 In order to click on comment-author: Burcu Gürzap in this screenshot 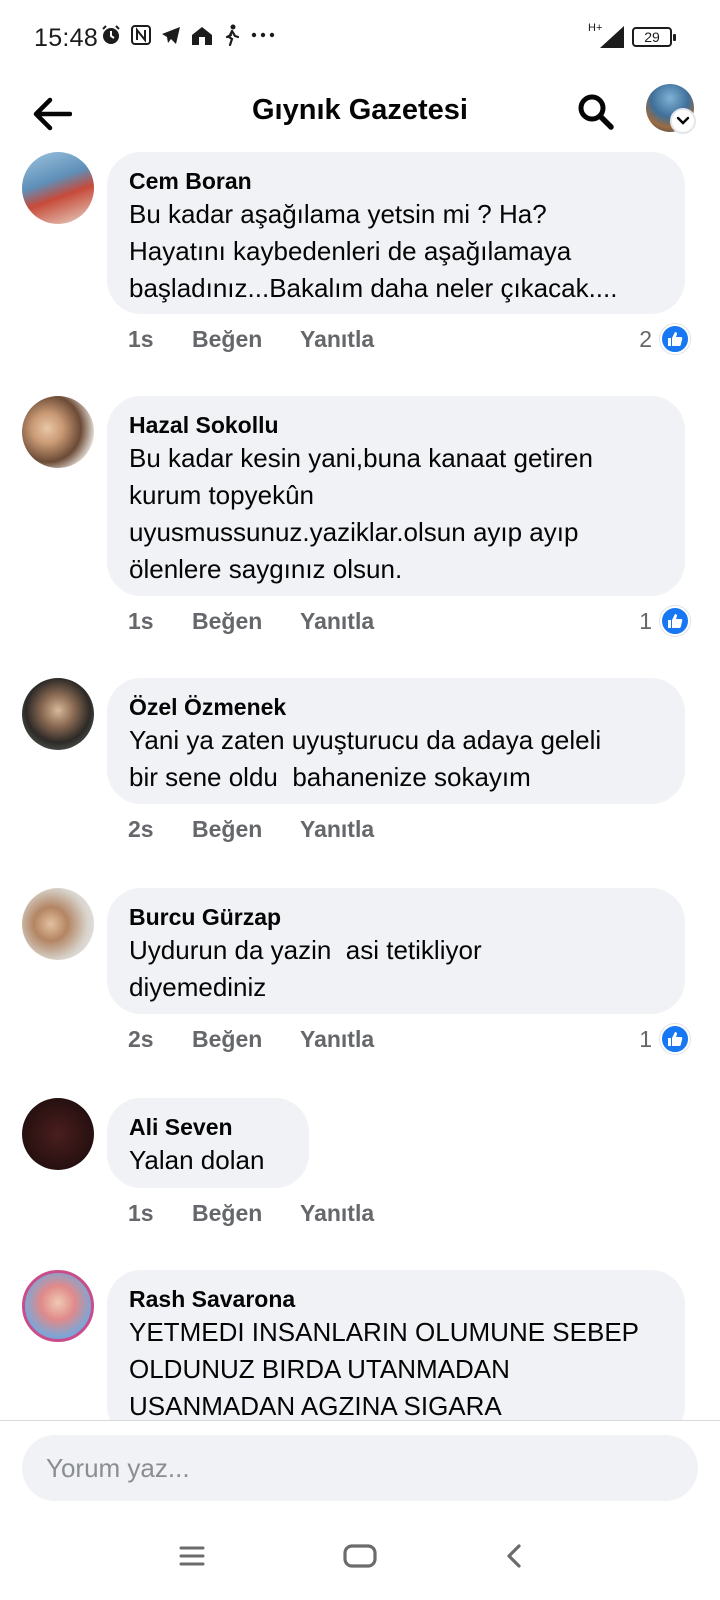, I will do `click(396, 917)`.